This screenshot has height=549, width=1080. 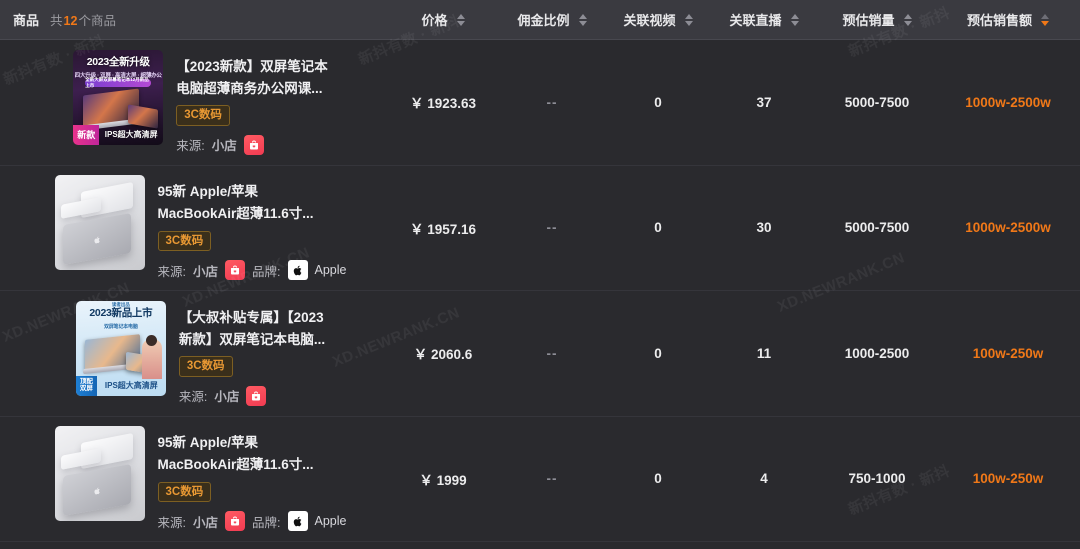 What do you see at coordinates (86, 385) in the screenshot?
I see `thumb-badge: 顶配 双屏` at bounding box center [86, 385].